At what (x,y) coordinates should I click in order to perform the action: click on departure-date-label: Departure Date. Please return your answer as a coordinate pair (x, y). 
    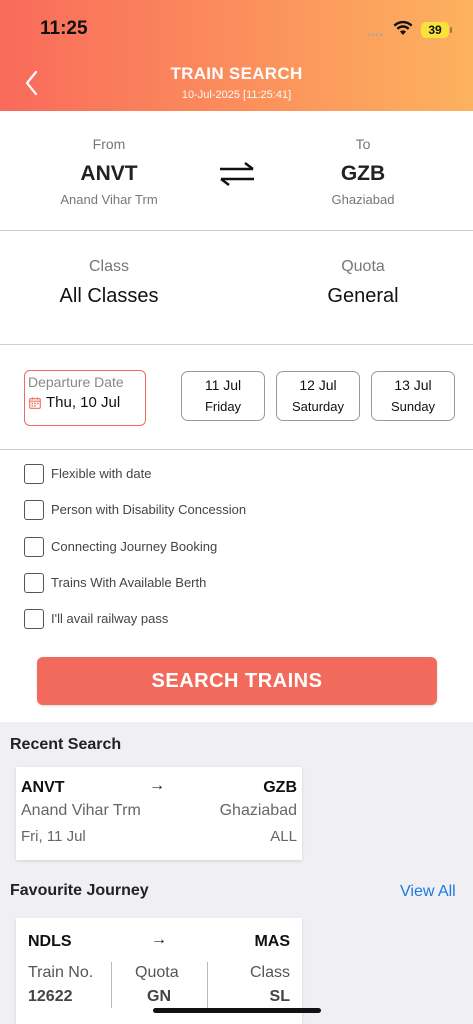
    Looking at the image, I should click on (76, 382).